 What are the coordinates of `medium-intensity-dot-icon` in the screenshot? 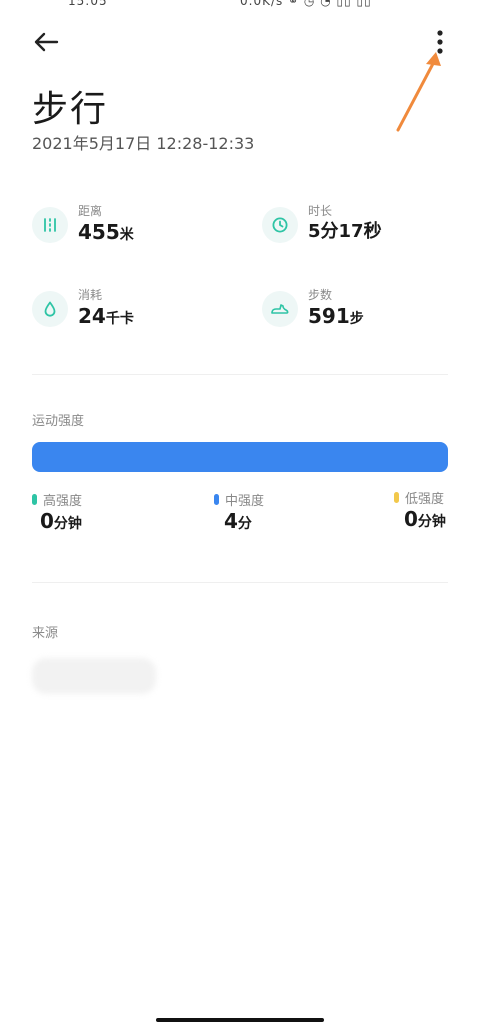 It's located at (216, 499).